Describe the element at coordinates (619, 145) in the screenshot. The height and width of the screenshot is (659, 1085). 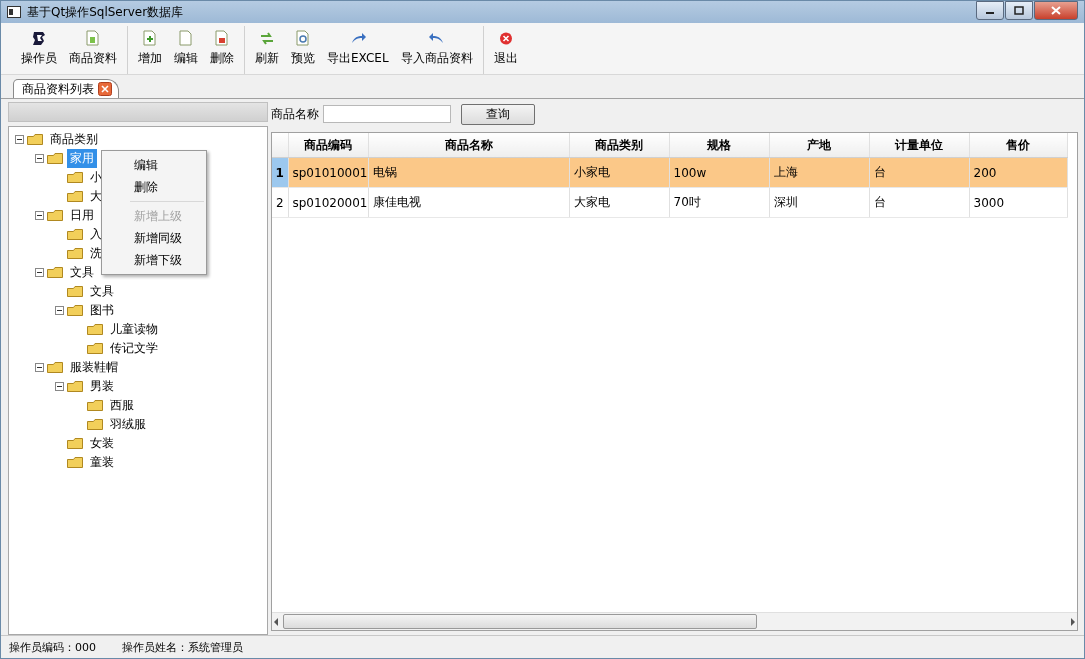
I see `column-header: 商品类别` at that location.